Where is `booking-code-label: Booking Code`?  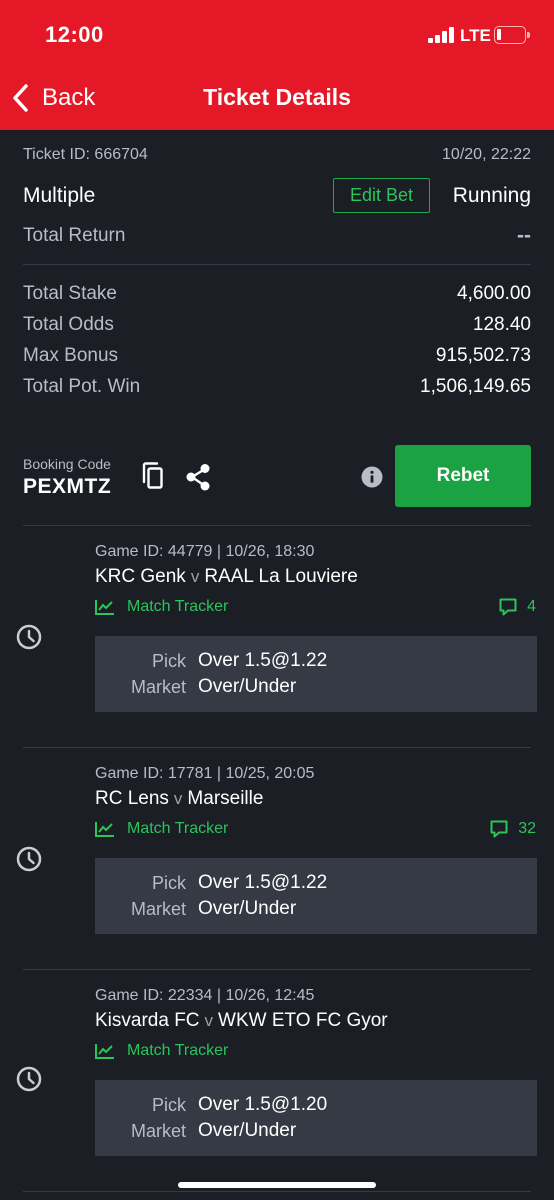
booking-code-label: Booking Code is located at coordinates (67, 464).